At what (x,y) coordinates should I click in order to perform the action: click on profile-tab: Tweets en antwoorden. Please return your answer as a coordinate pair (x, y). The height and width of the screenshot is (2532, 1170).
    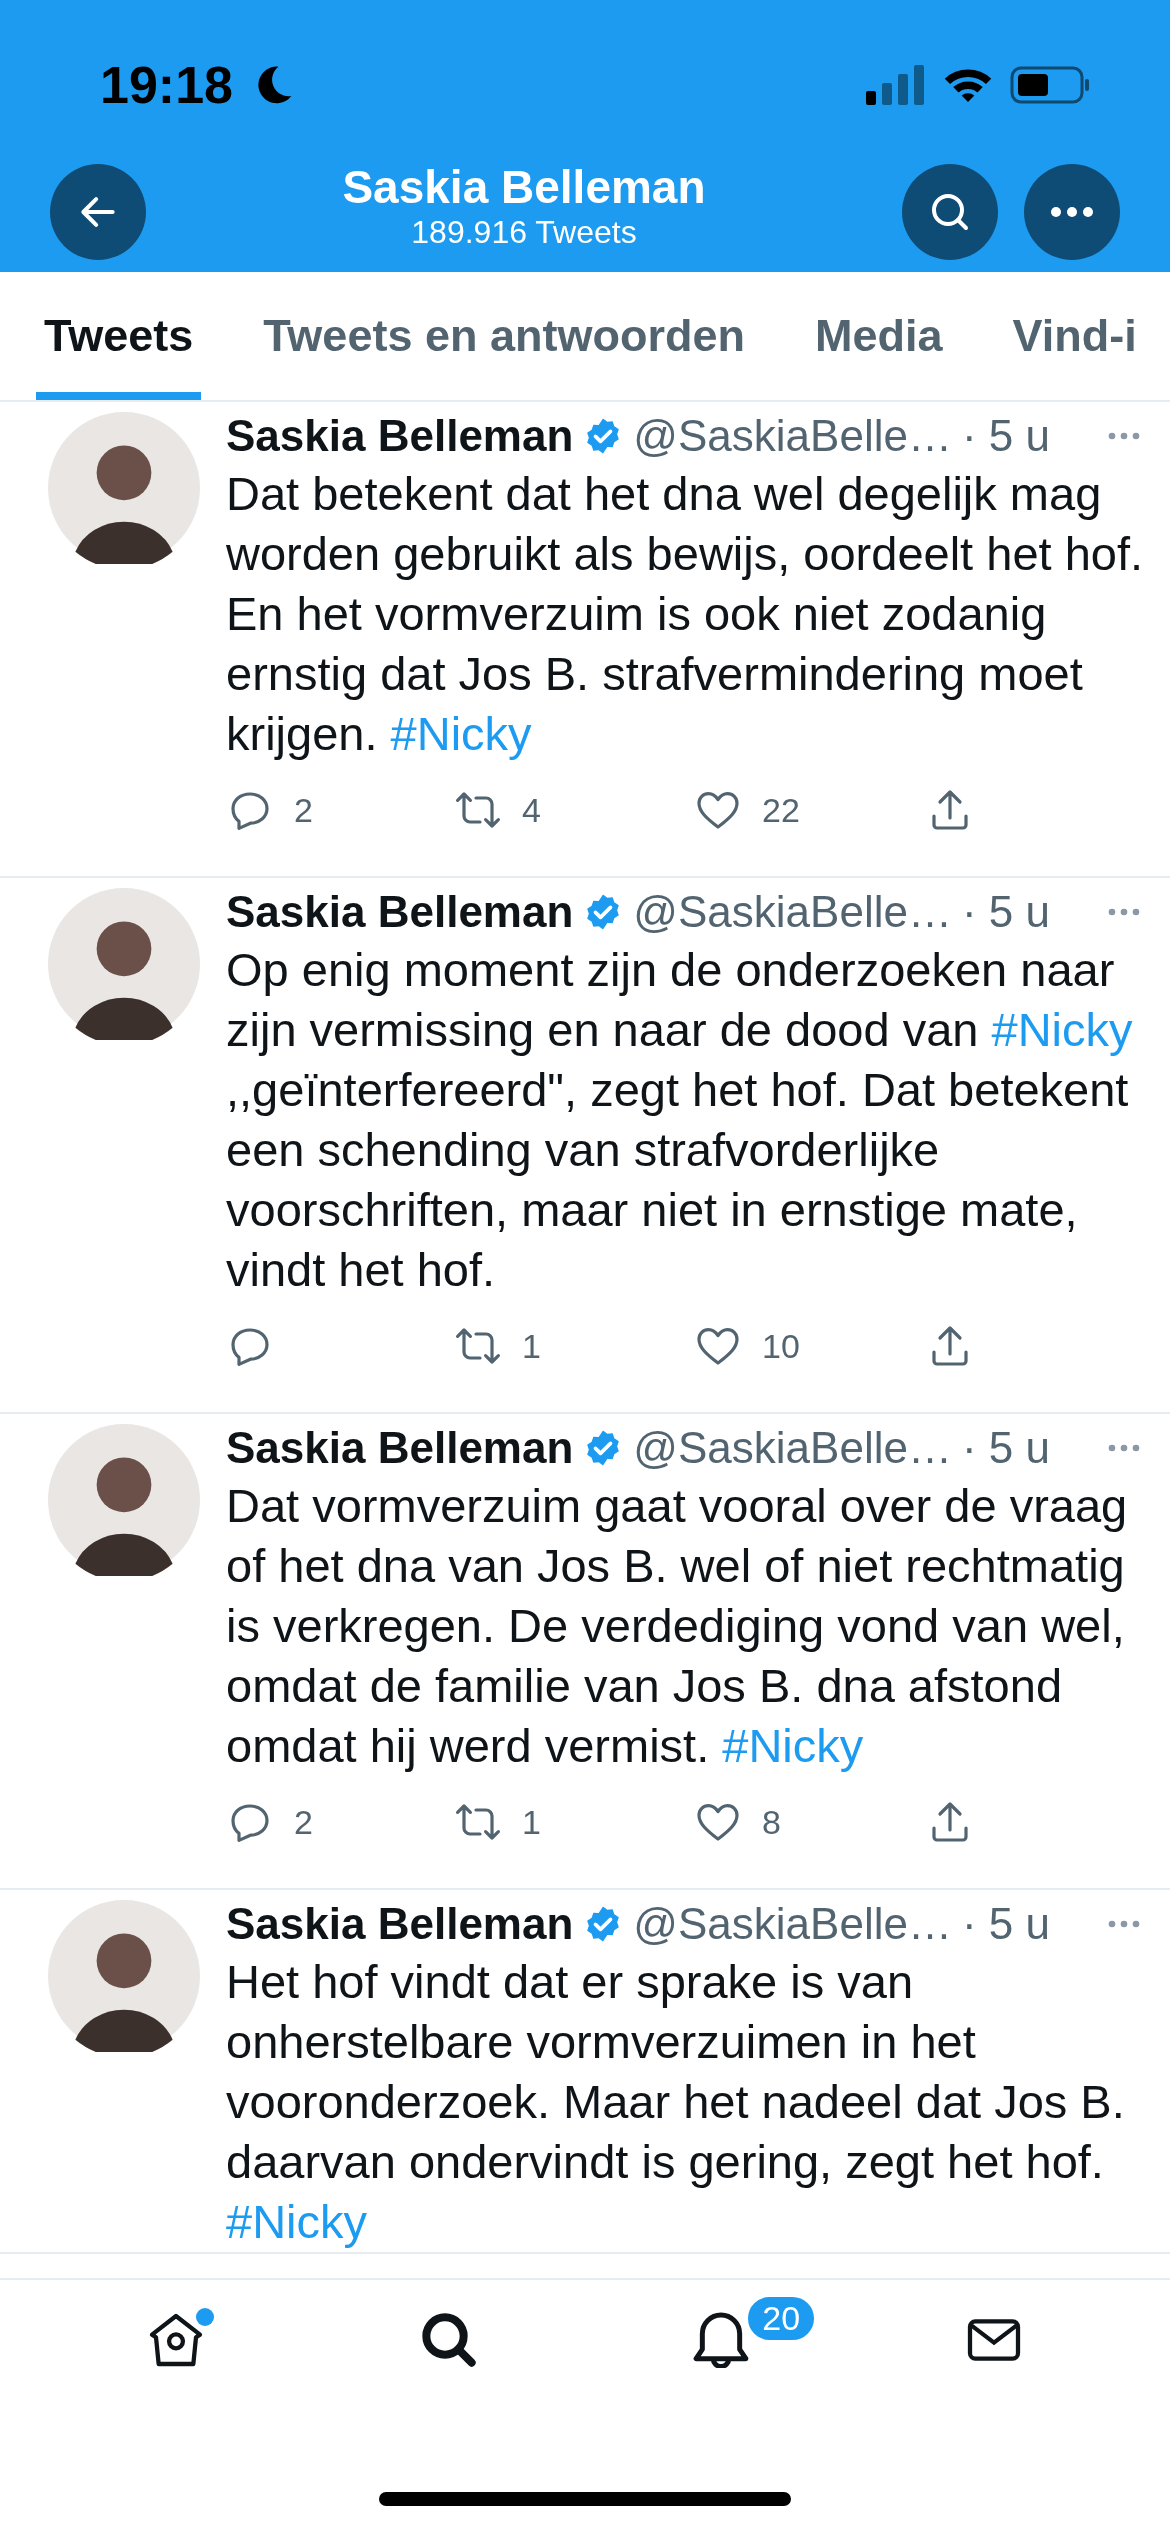
    Looking at the image, I should click on (504, 336).